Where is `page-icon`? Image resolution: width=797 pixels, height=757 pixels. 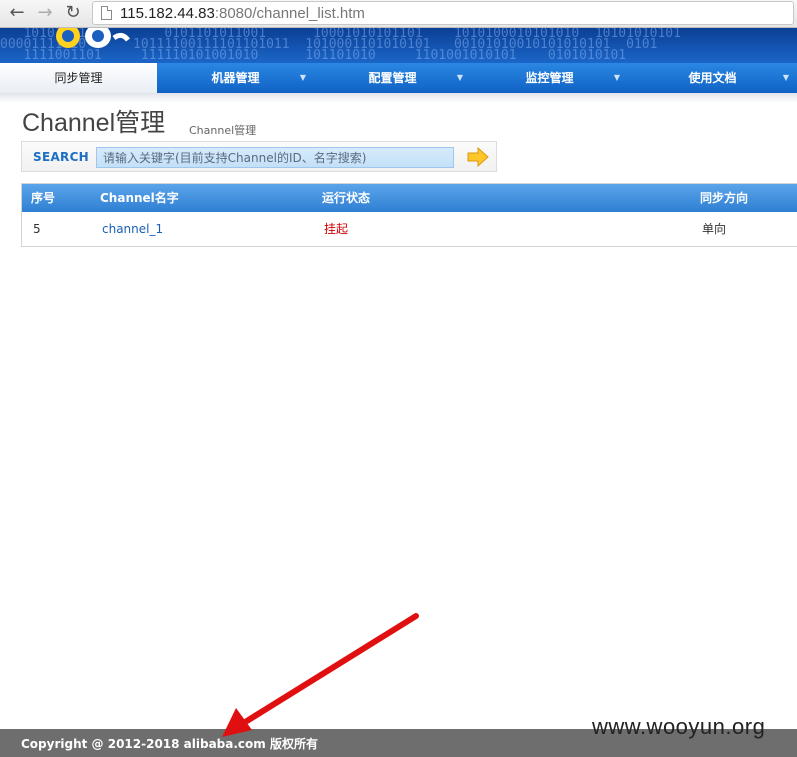 page-icon is located at coordinates (106, 13).